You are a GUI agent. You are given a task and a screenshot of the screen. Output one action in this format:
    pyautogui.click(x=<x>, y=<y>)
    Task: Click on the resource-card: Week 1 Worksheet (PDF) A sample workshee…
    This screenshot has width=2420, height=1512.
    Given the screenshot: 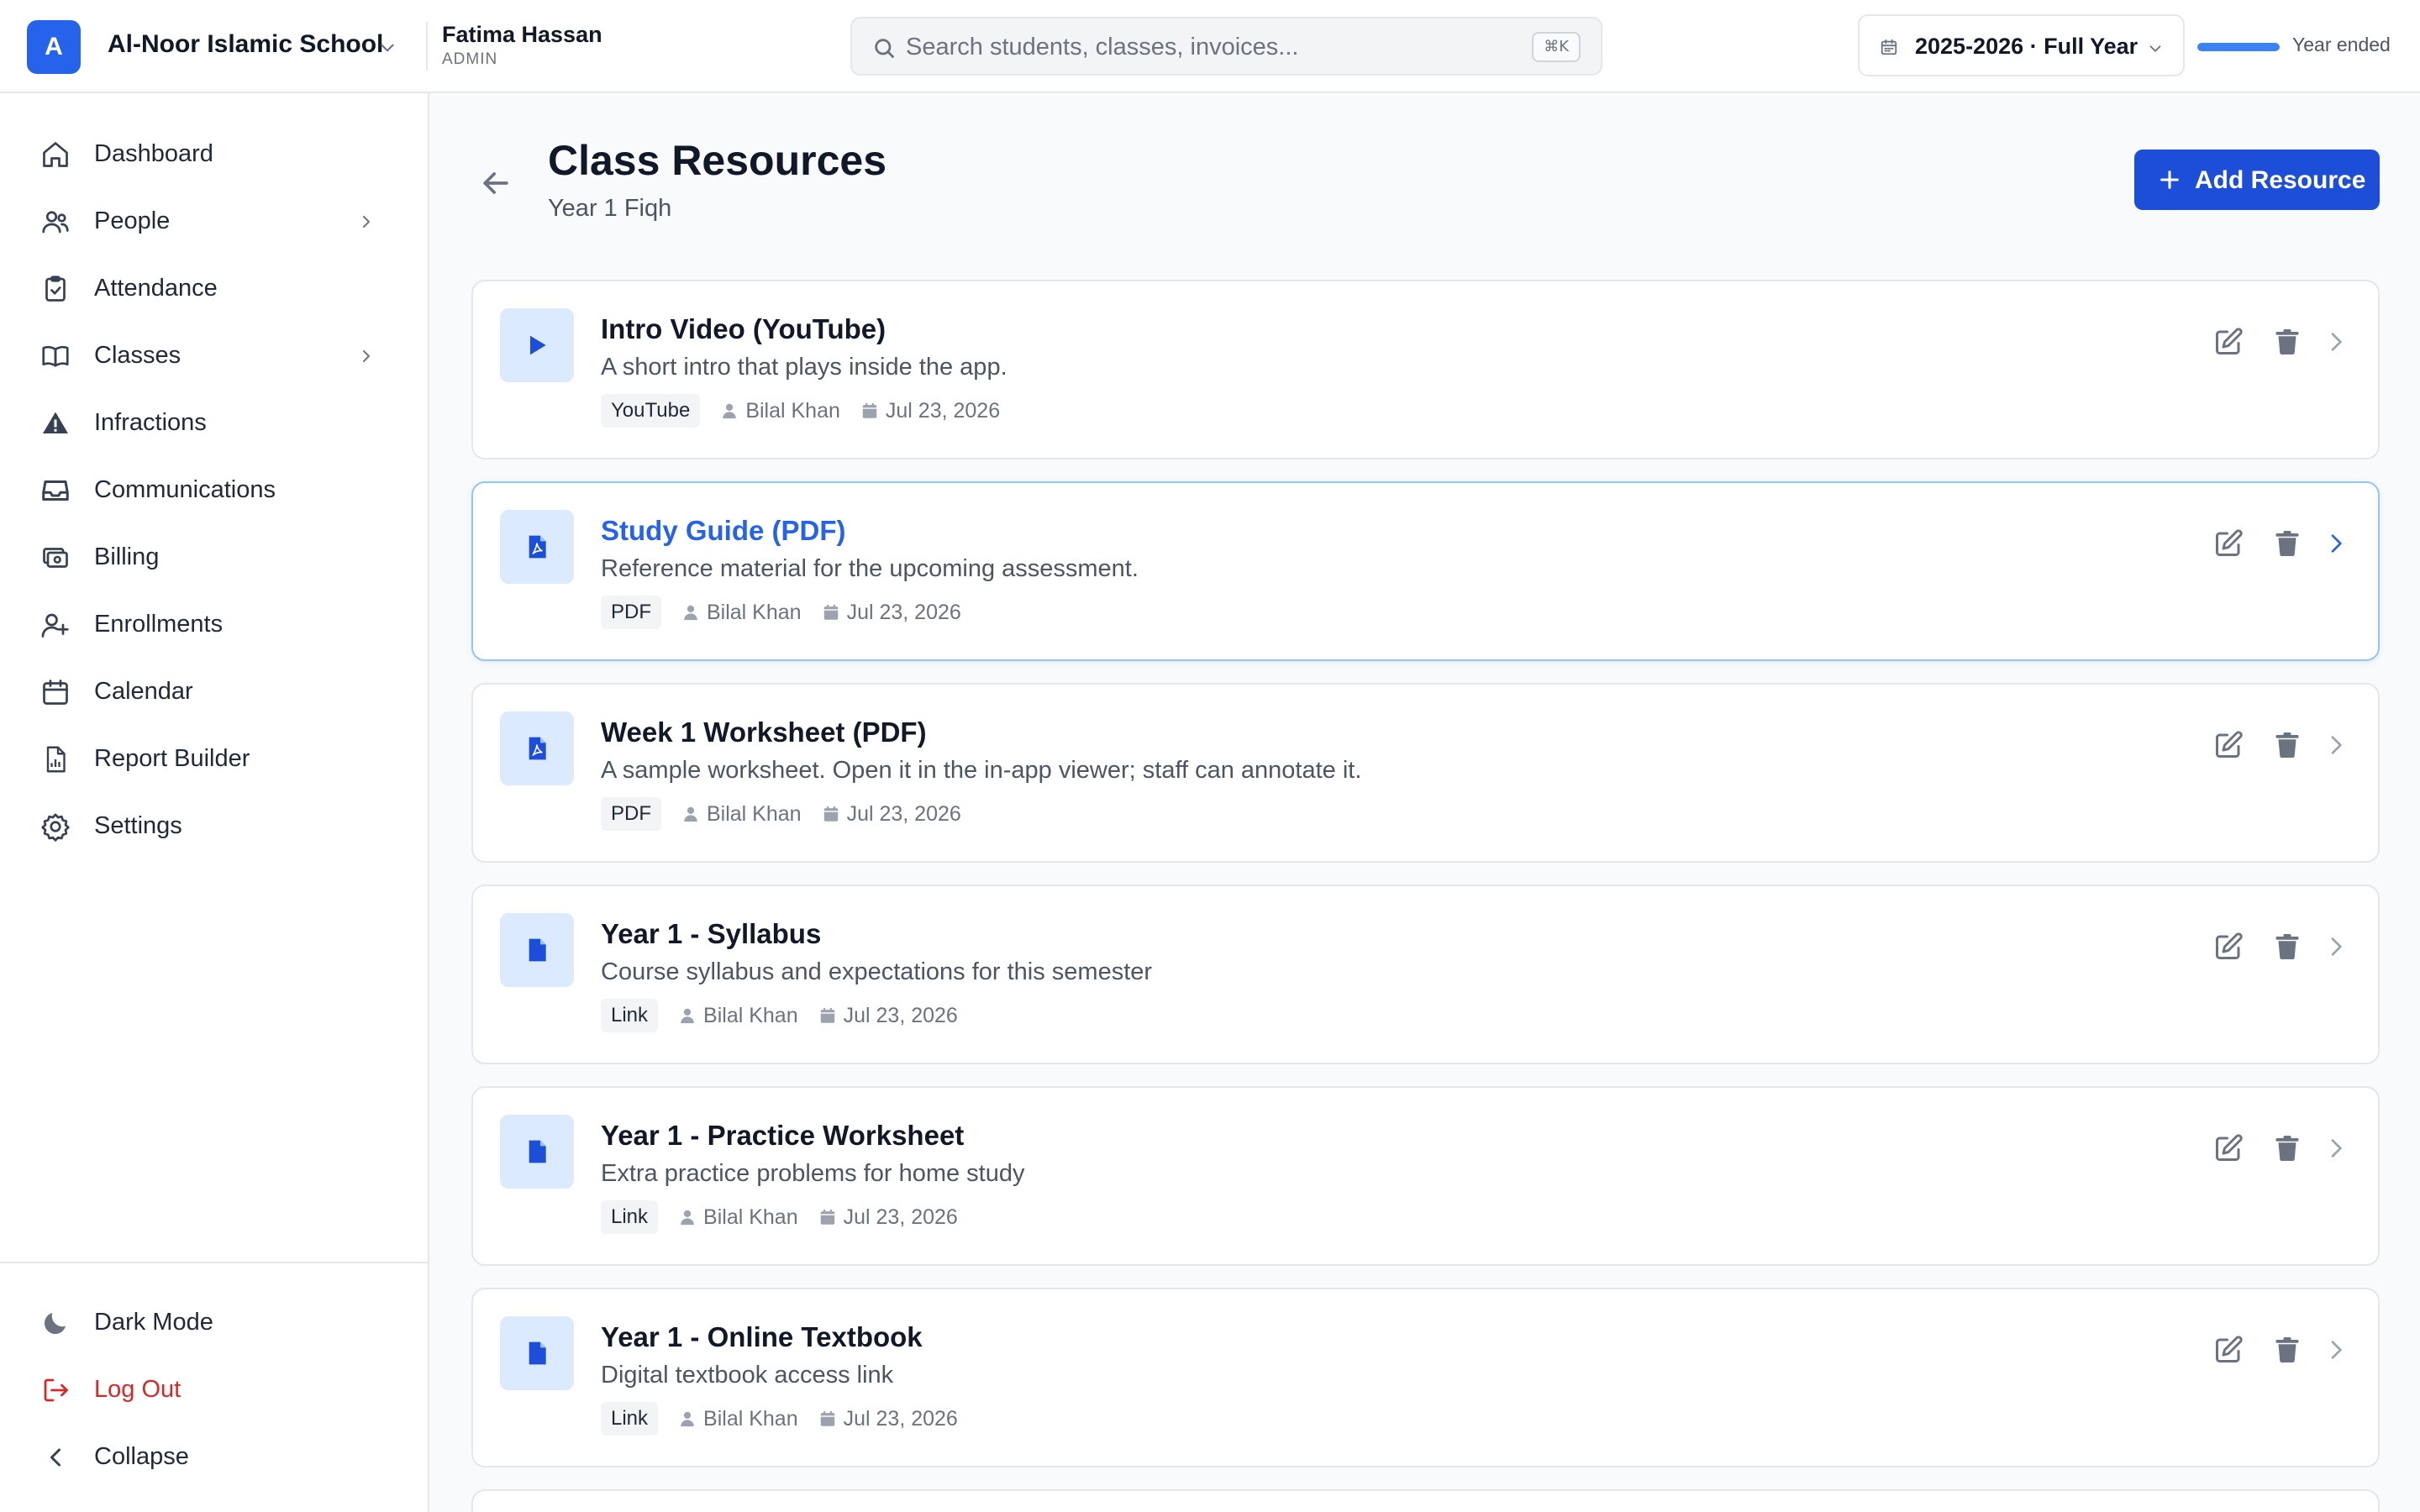 What is the action you would take?
    pyautogui.click(x=1425, y=773)
    